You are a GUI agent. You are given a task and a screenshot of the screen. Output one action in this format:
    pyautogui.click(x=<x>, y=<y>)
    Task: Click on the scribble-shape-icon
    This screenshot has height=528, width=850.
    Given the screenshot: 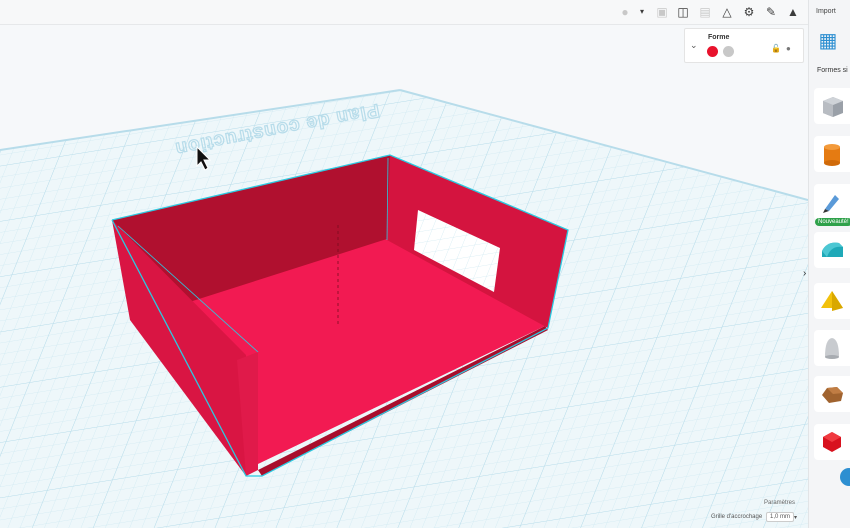 What is the action you would take?
    pyautogui.click(x=832, y=202)
    